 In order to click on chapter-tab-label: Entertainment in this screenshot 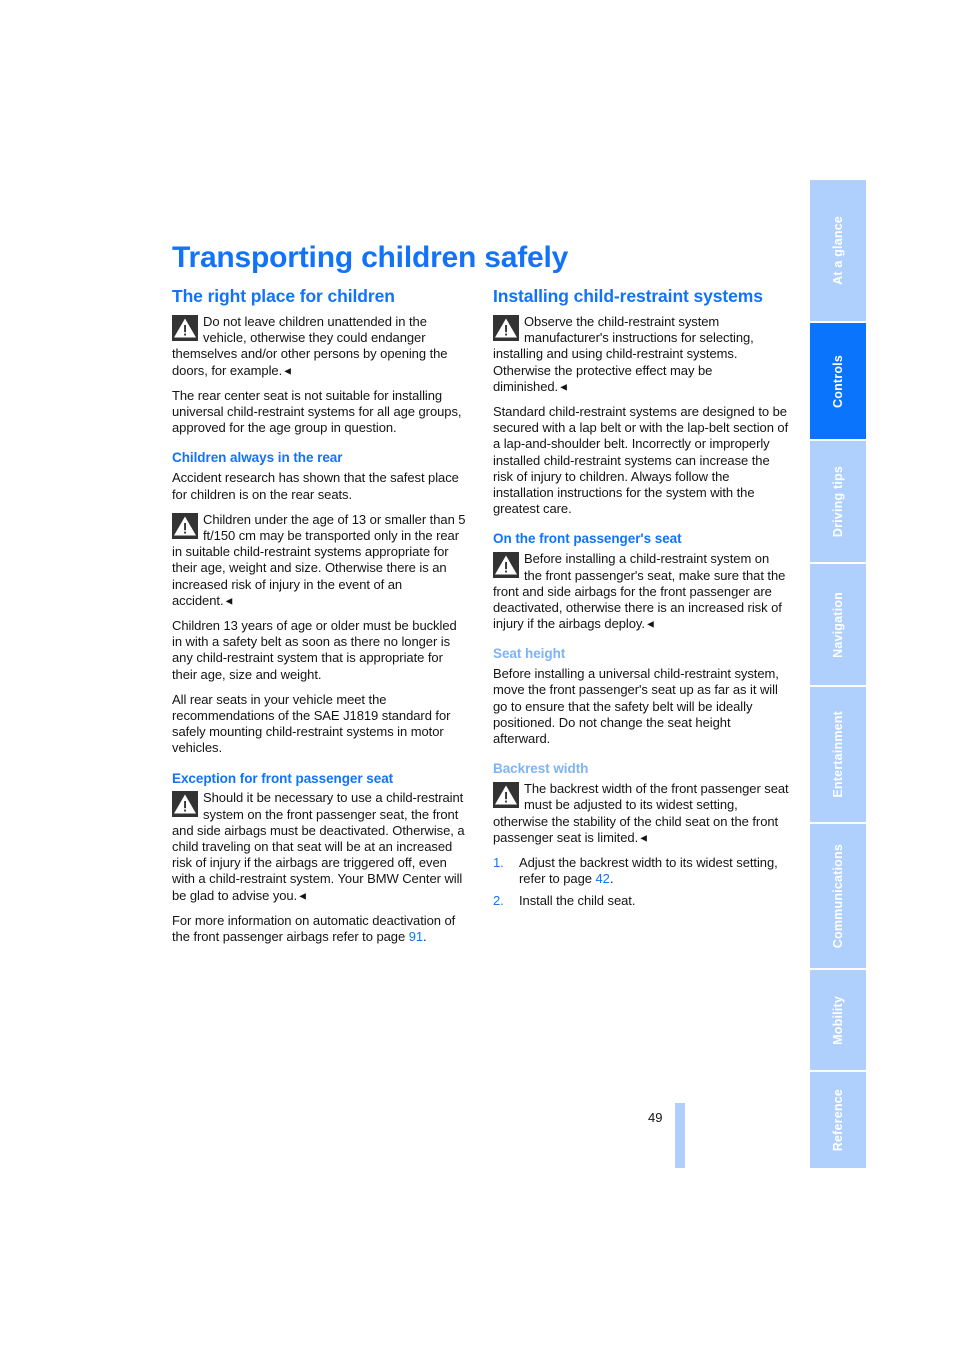, I will do `click(838, 754)`.